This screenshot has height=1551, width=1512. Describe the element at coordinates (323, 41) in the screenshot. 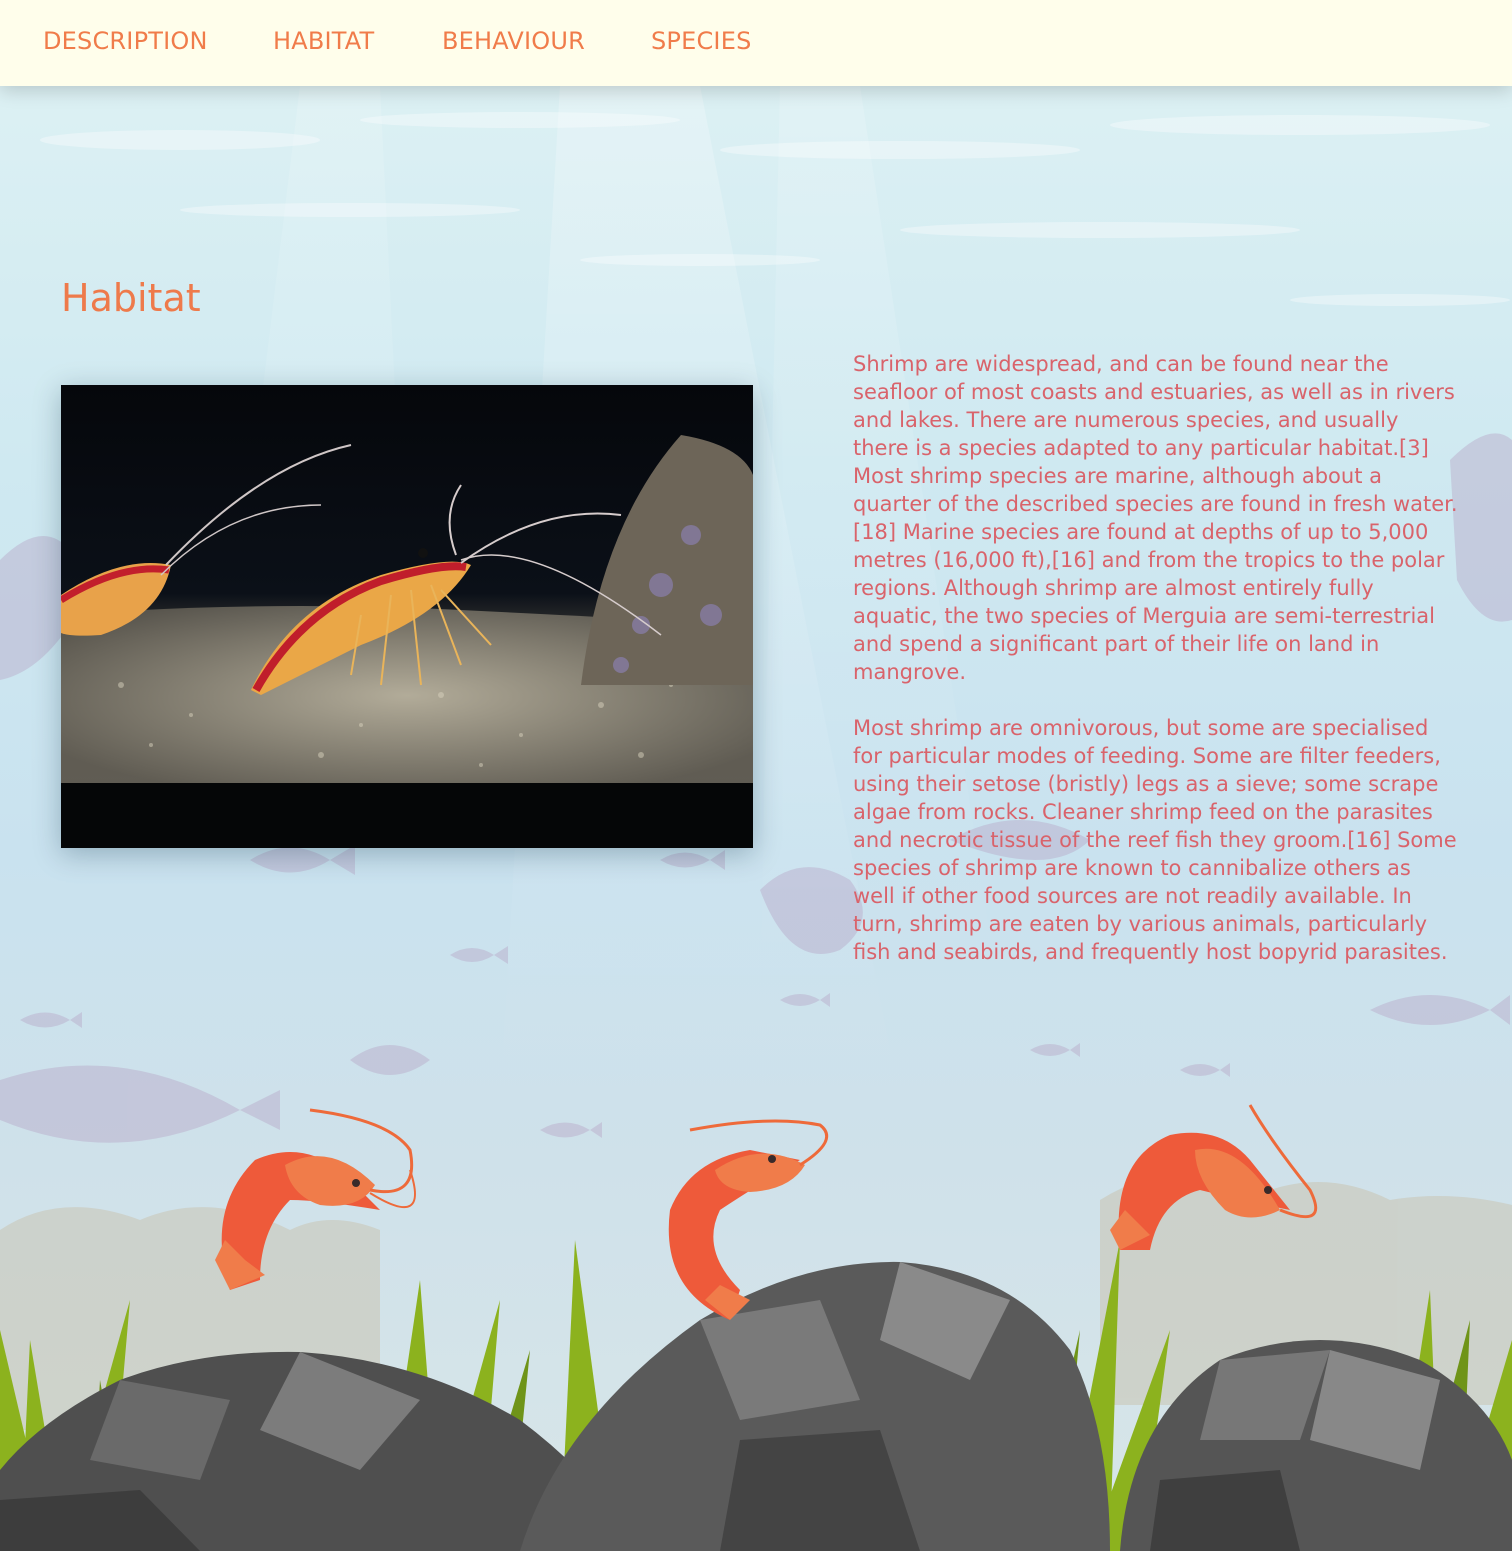

I see `nav-link-habitat: HABITAT` at that location.